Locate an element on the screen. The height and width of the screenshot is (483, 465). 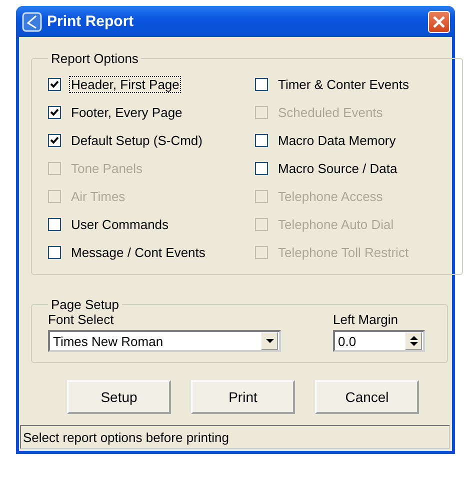
option-label: Macro Source / Data is located at coordinates (338, 168).